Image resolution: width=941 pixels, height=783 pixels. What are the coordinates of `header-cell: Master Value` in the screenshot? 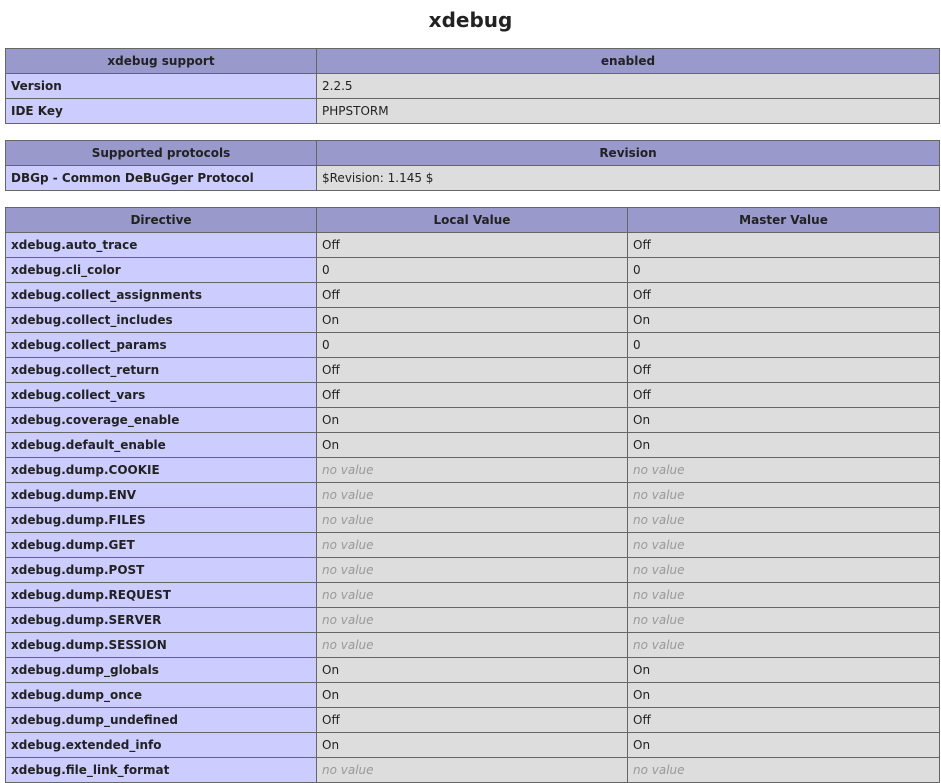 It's located at (783, 220).